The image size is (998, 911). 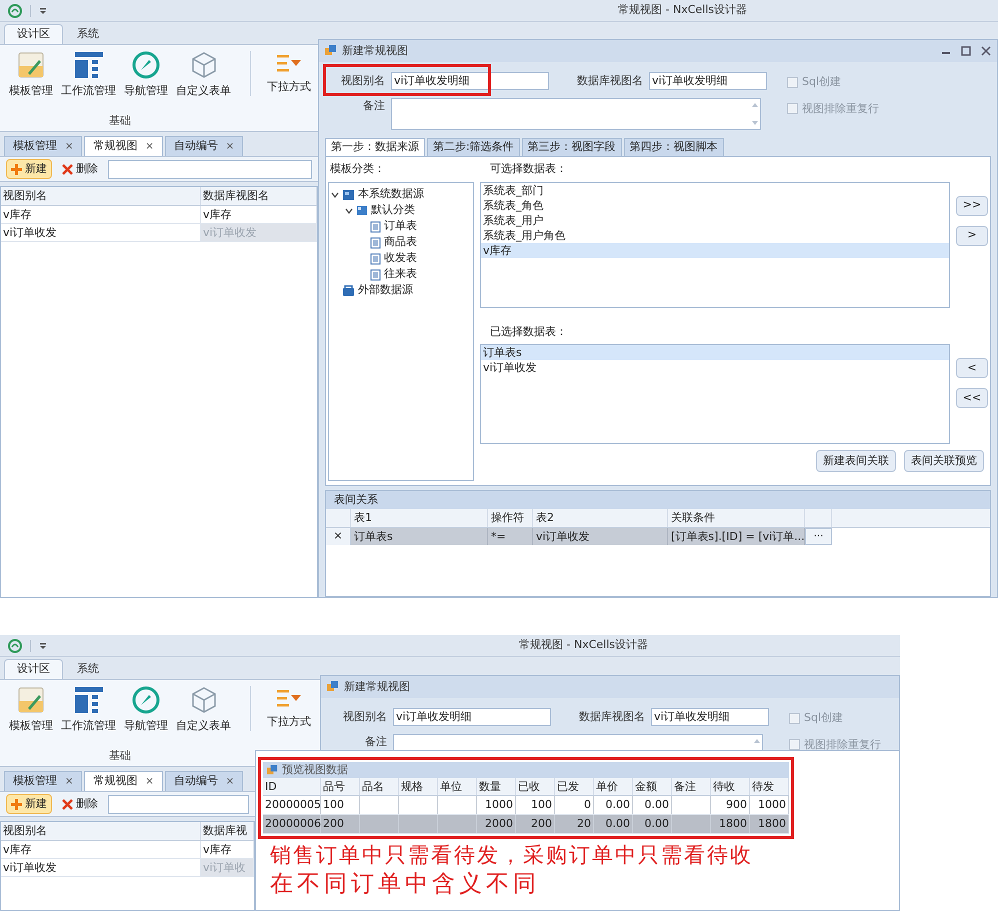 I want to click on window-icon, so click(x=331, y=51).